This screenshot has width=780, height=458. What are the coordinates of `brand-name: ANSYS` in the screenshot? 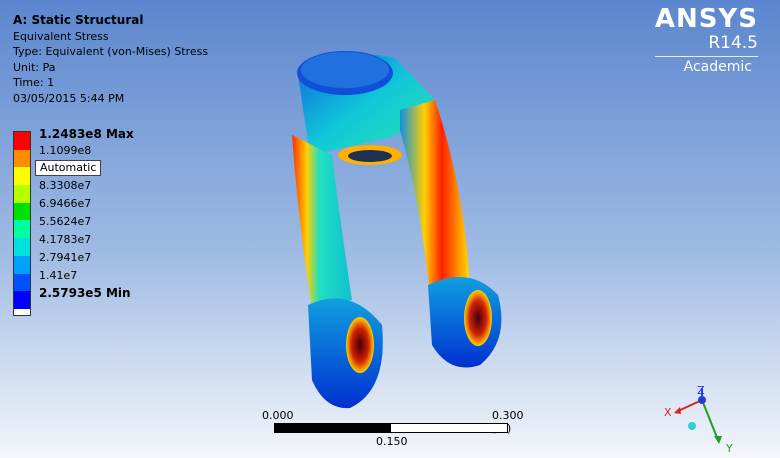 It's located at (706, 19).